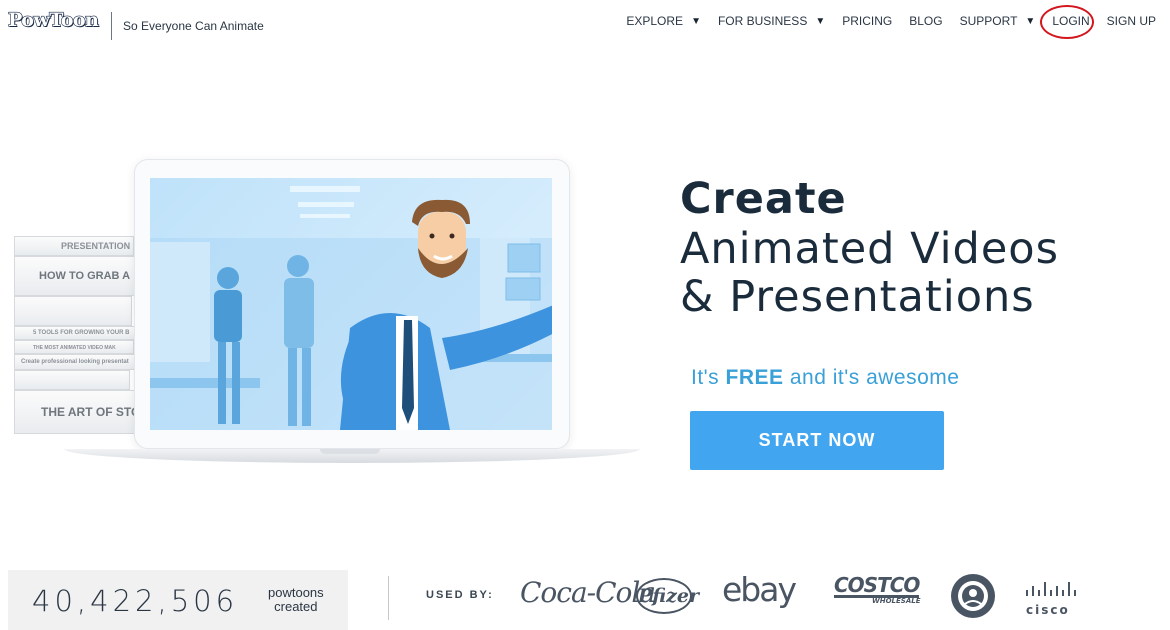 This screenshot has width=1170, height=630. Describe the element at coordinates (351, 308) in the screenshot. I see `office-scene-illustration` at that location.